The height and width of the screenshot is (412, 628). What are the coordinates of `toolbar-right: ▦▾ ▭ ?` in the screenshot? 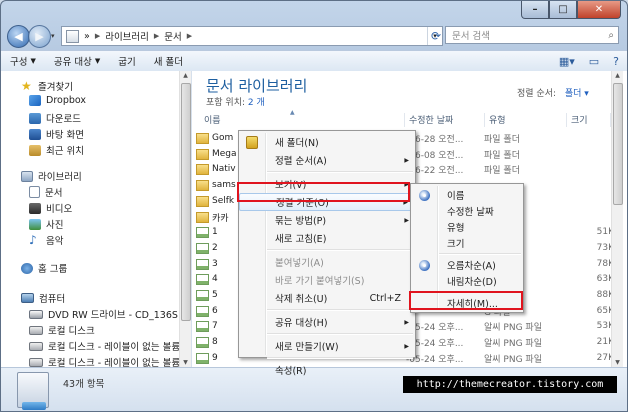 It's located at (593, 61).